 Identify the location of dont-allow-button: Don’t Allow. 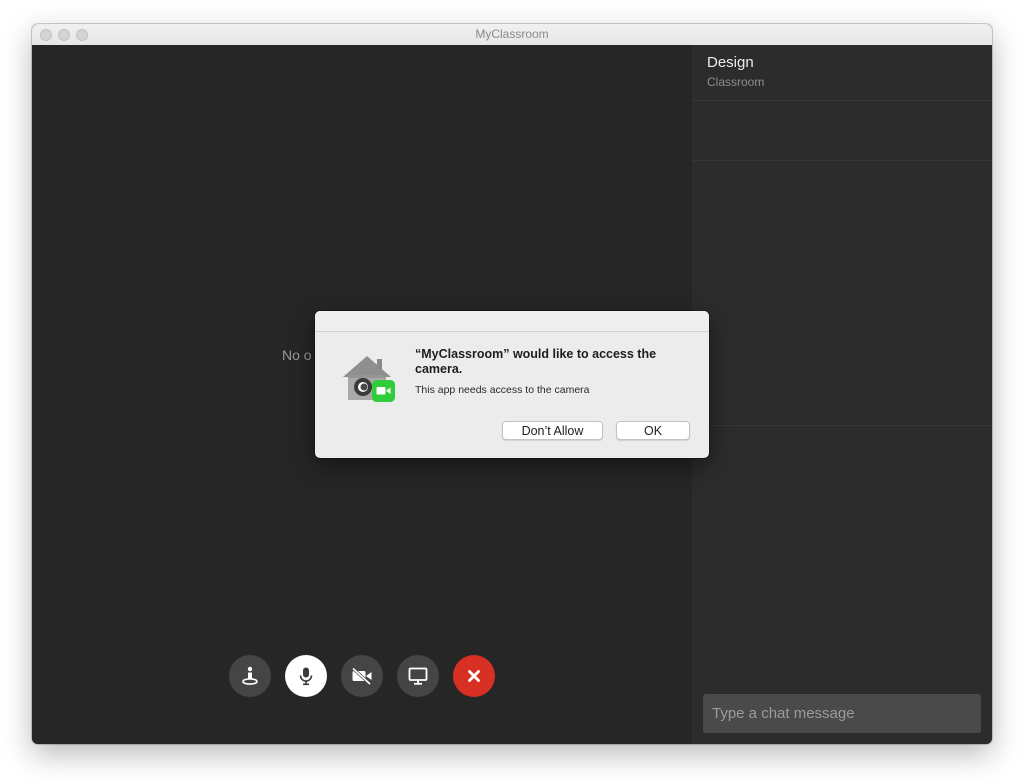
(552, 430).